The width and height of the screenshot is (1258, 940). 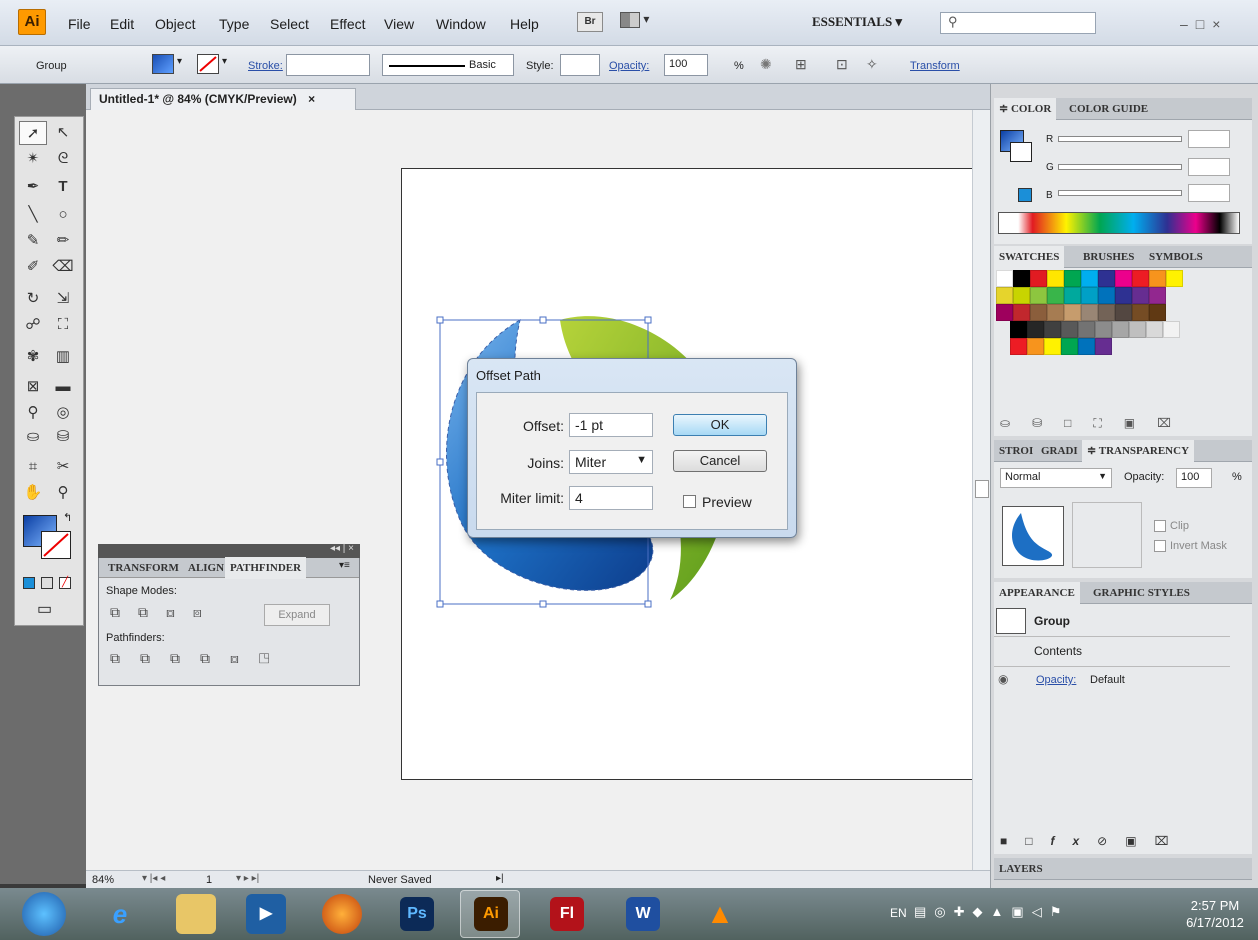 What do you see at coordinates (448, 65) in the screenshot?
I see `brush-definition: Basic` at bounding box center [448, 65].